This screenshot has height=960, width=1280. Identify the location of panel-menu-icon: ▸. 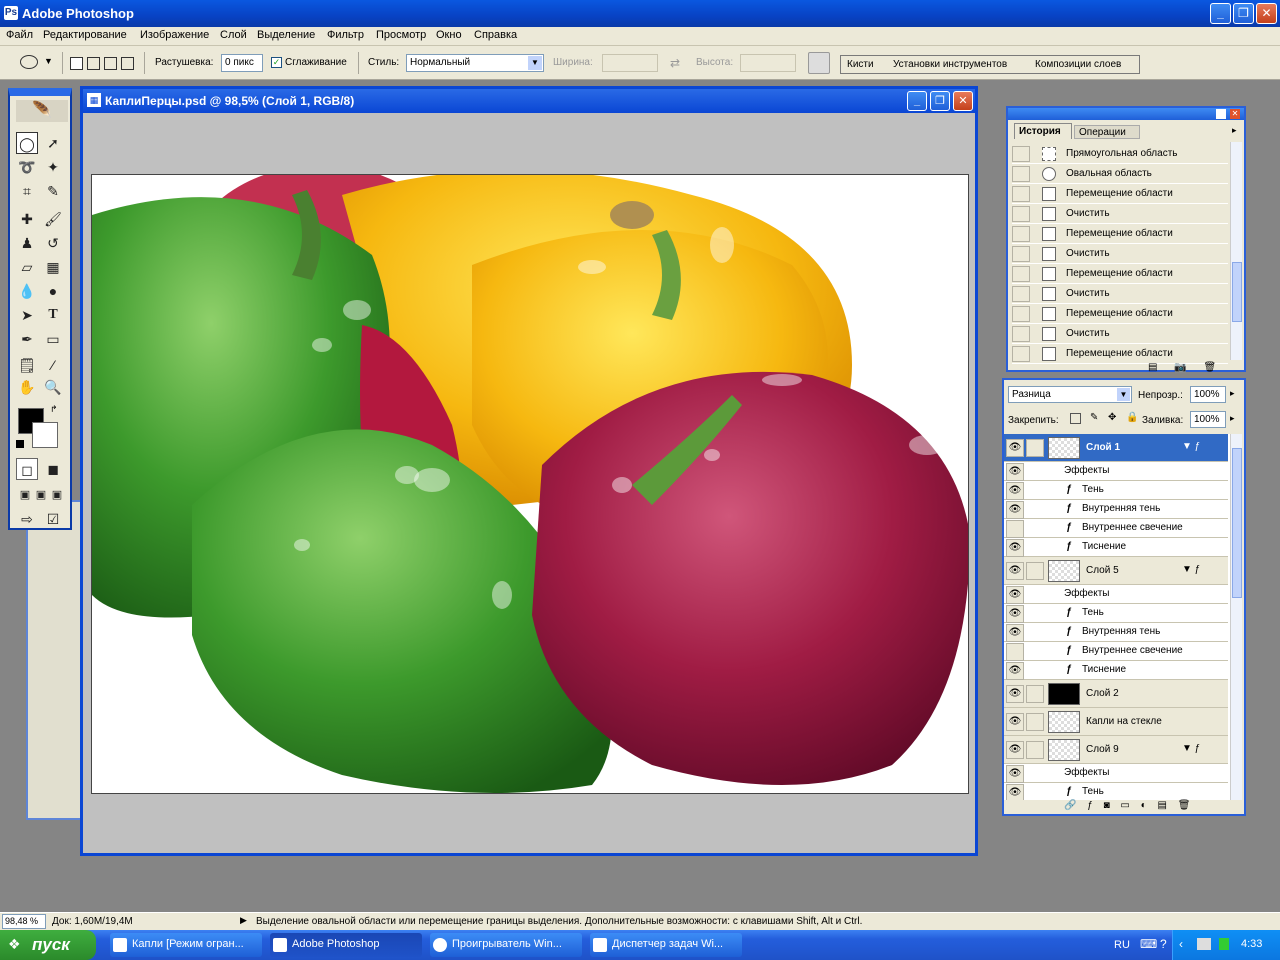
(1234, 130).